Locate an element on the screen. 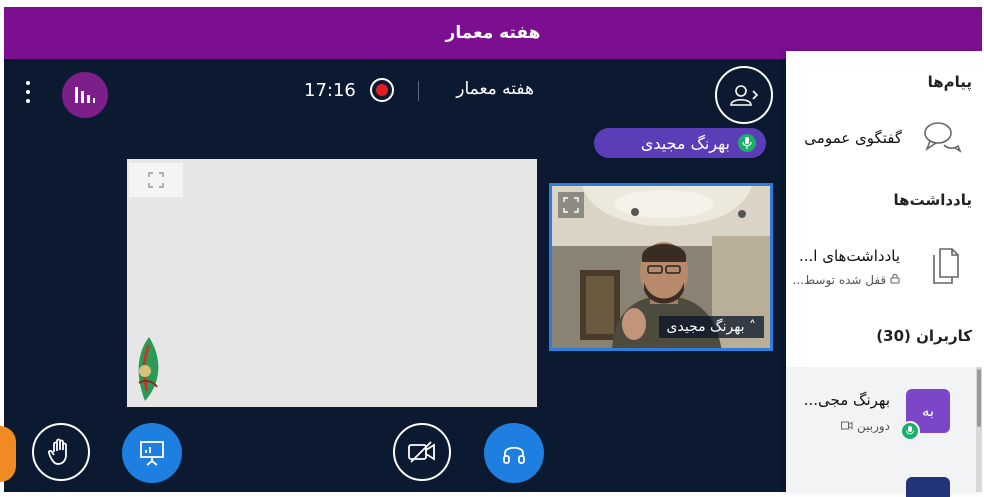 The image size is (984, 497). meeting-clock: 17:16 is located at coordinates (330, 90).